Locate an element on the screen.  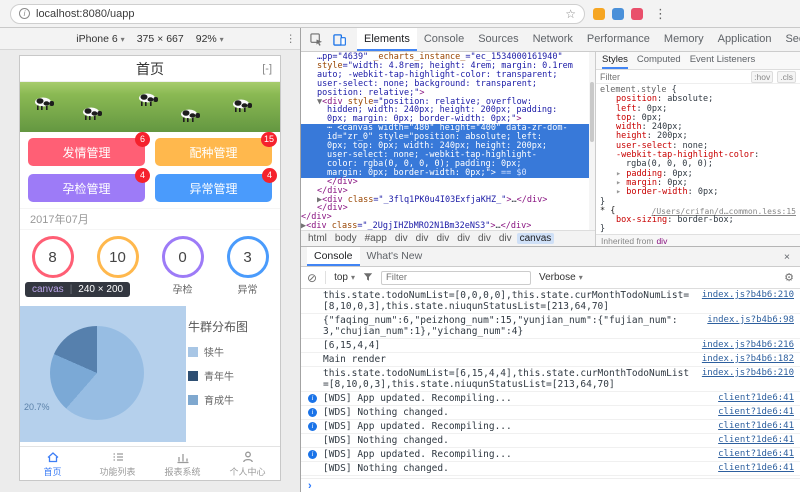
execution-context-select: top ▾ is located at coordinates (344, 277).